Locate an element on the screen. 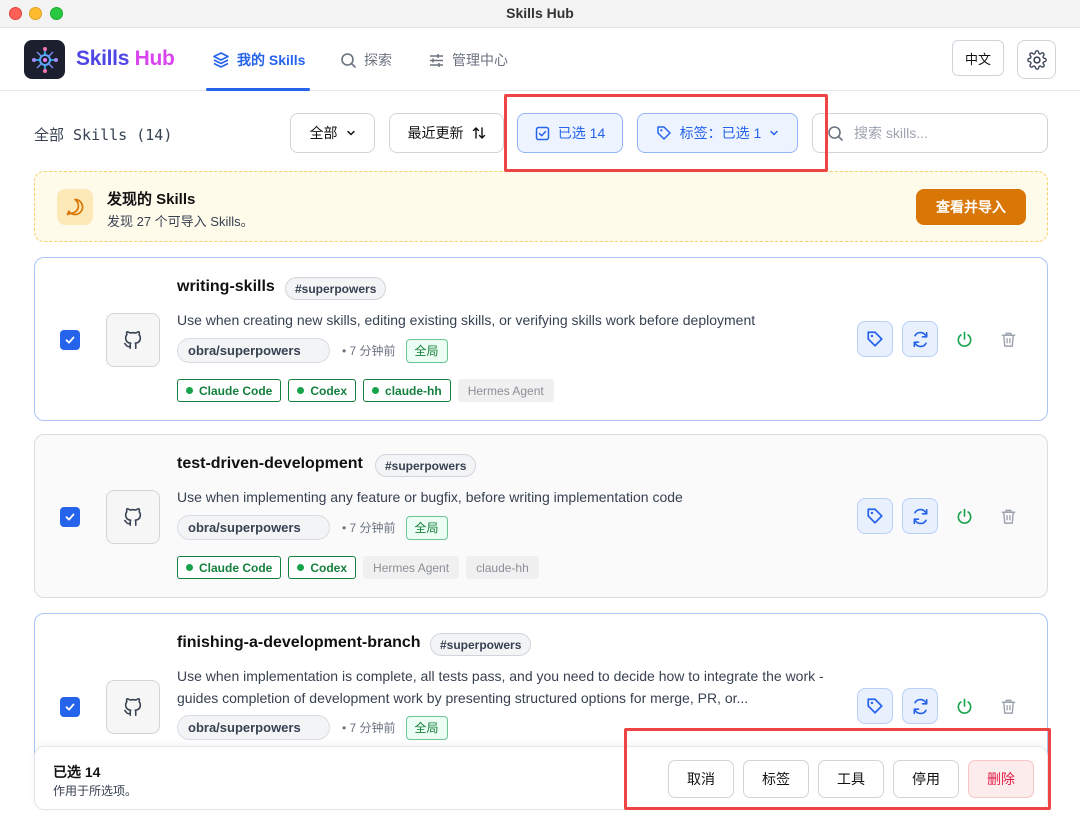 This screenshot has height=826, width=1080. bulk-action-bar: 已选 14 作用于所选项。 取消 标签 工具 停用 删除 is located at coordinates (541, 778).